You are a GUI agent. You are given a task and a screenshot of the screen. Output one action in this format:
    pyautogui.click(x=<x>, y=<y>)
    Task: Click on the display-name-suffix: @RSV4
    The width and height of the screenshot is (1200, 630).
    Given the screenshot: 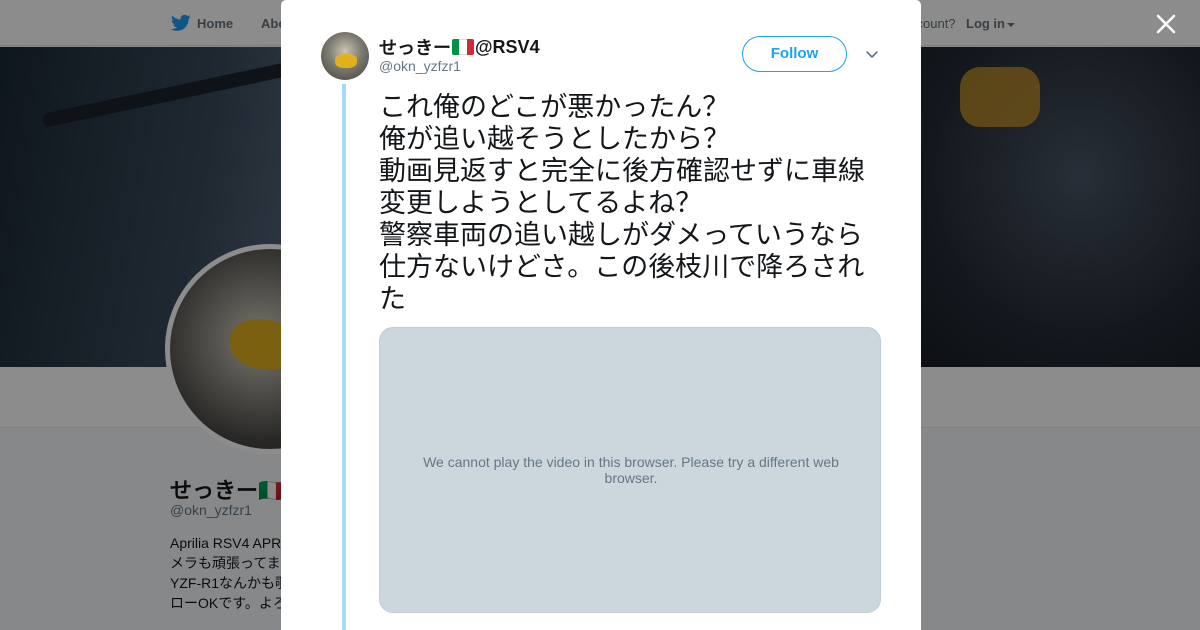 What is the action you would take?
    pyautogui.click(x=507, y=46)
    